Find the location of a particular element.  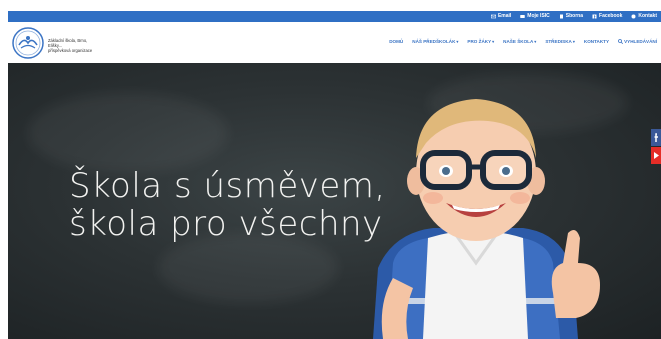

nav-item-label: KONTAKTY is located at coordinates (596, 41).